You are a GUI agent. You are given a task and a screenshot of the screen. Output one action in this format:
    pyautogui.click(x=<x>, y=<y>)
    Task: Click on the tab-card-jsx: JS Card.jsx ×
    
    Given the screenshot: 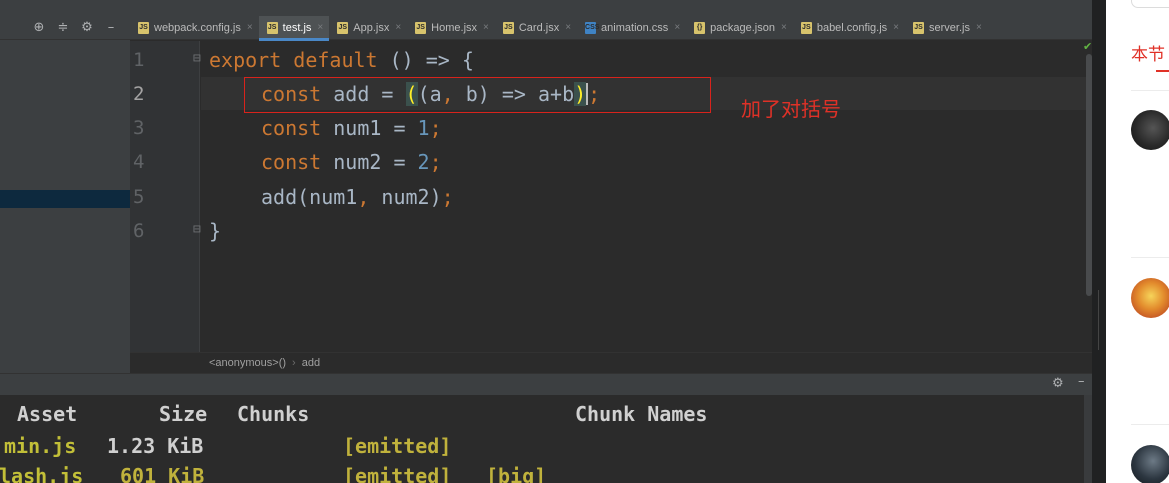 What is the action you would take?
    pyautogui.click(x=536, y=28)
    